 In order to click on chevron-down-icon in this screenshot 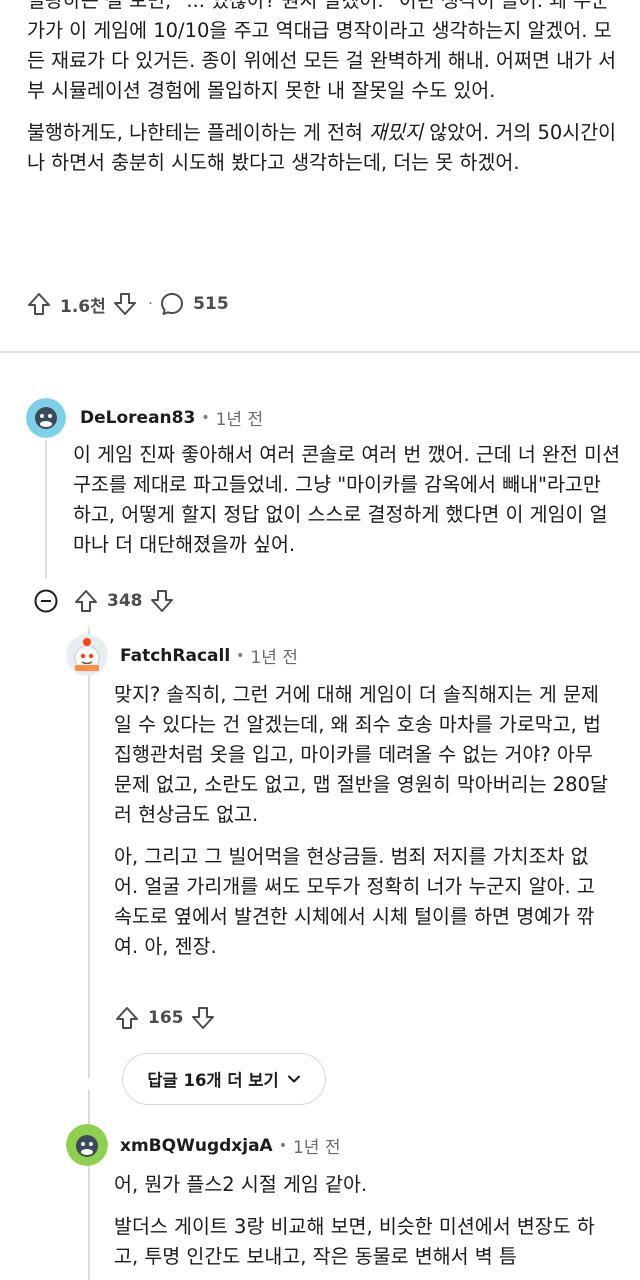, I will do `click(294, 1079)`.